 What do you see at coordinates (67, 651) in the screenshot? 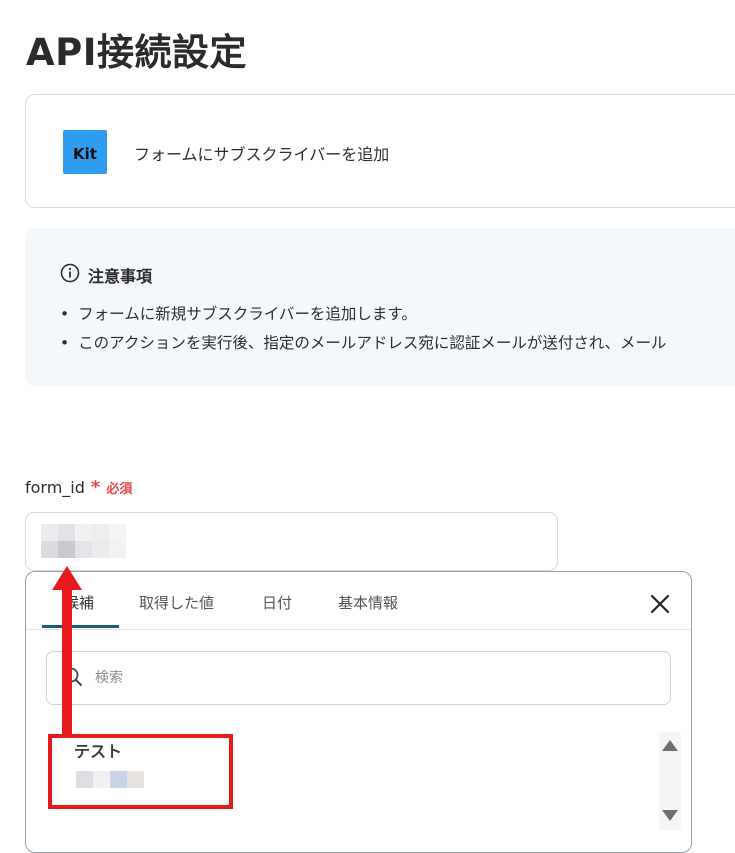
I see `annotation-arrow-up-icon` at bounding box center [67, 651].